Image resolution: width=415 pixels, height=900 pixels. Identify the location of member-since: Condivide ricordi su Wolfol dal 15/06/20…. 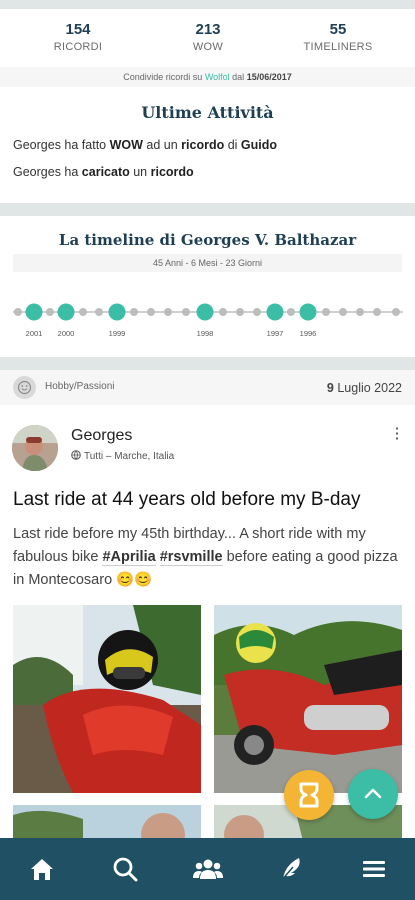
(207, 77).